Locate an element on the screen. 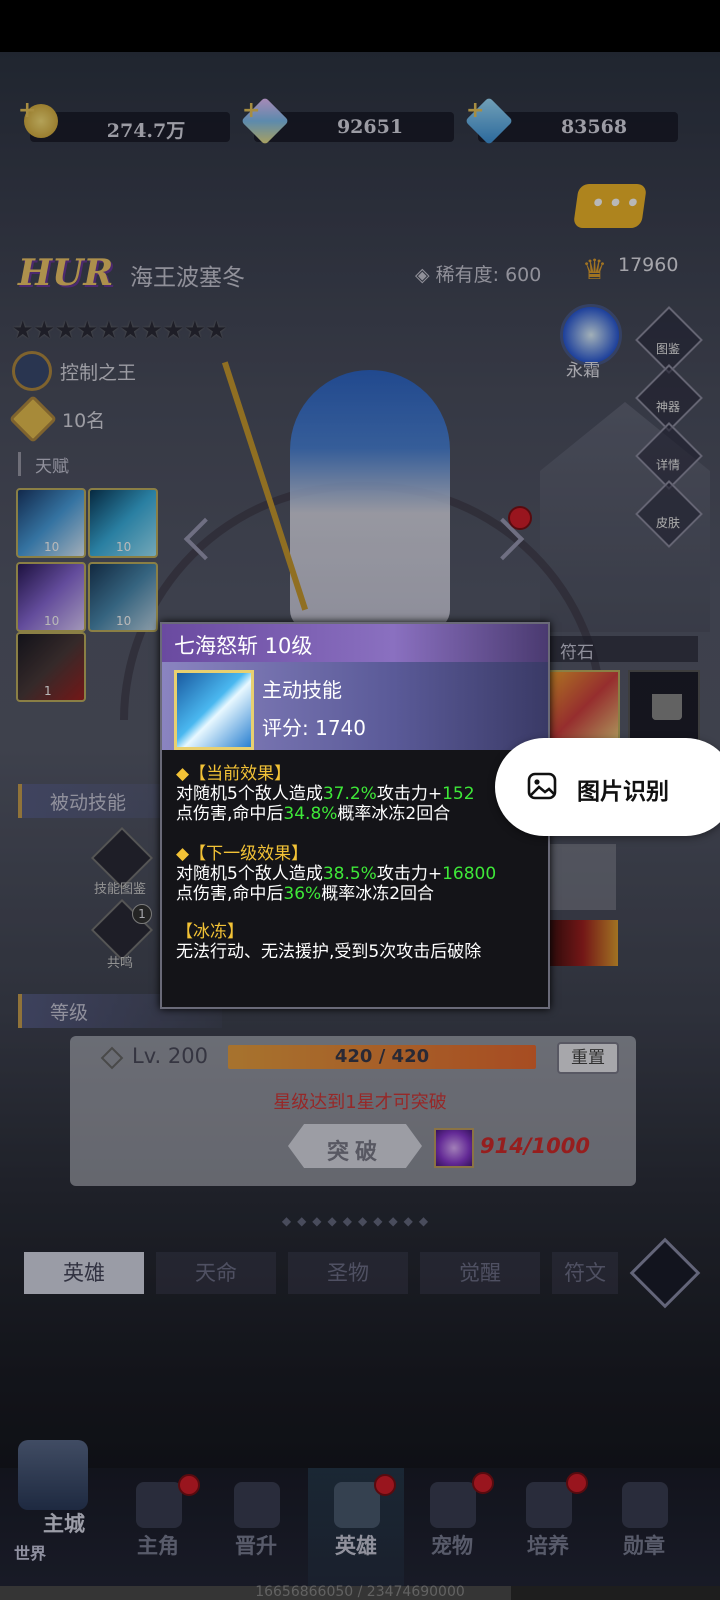 The image size is (720, 1600). highlight: 152 is located at coordinates (458, 794).